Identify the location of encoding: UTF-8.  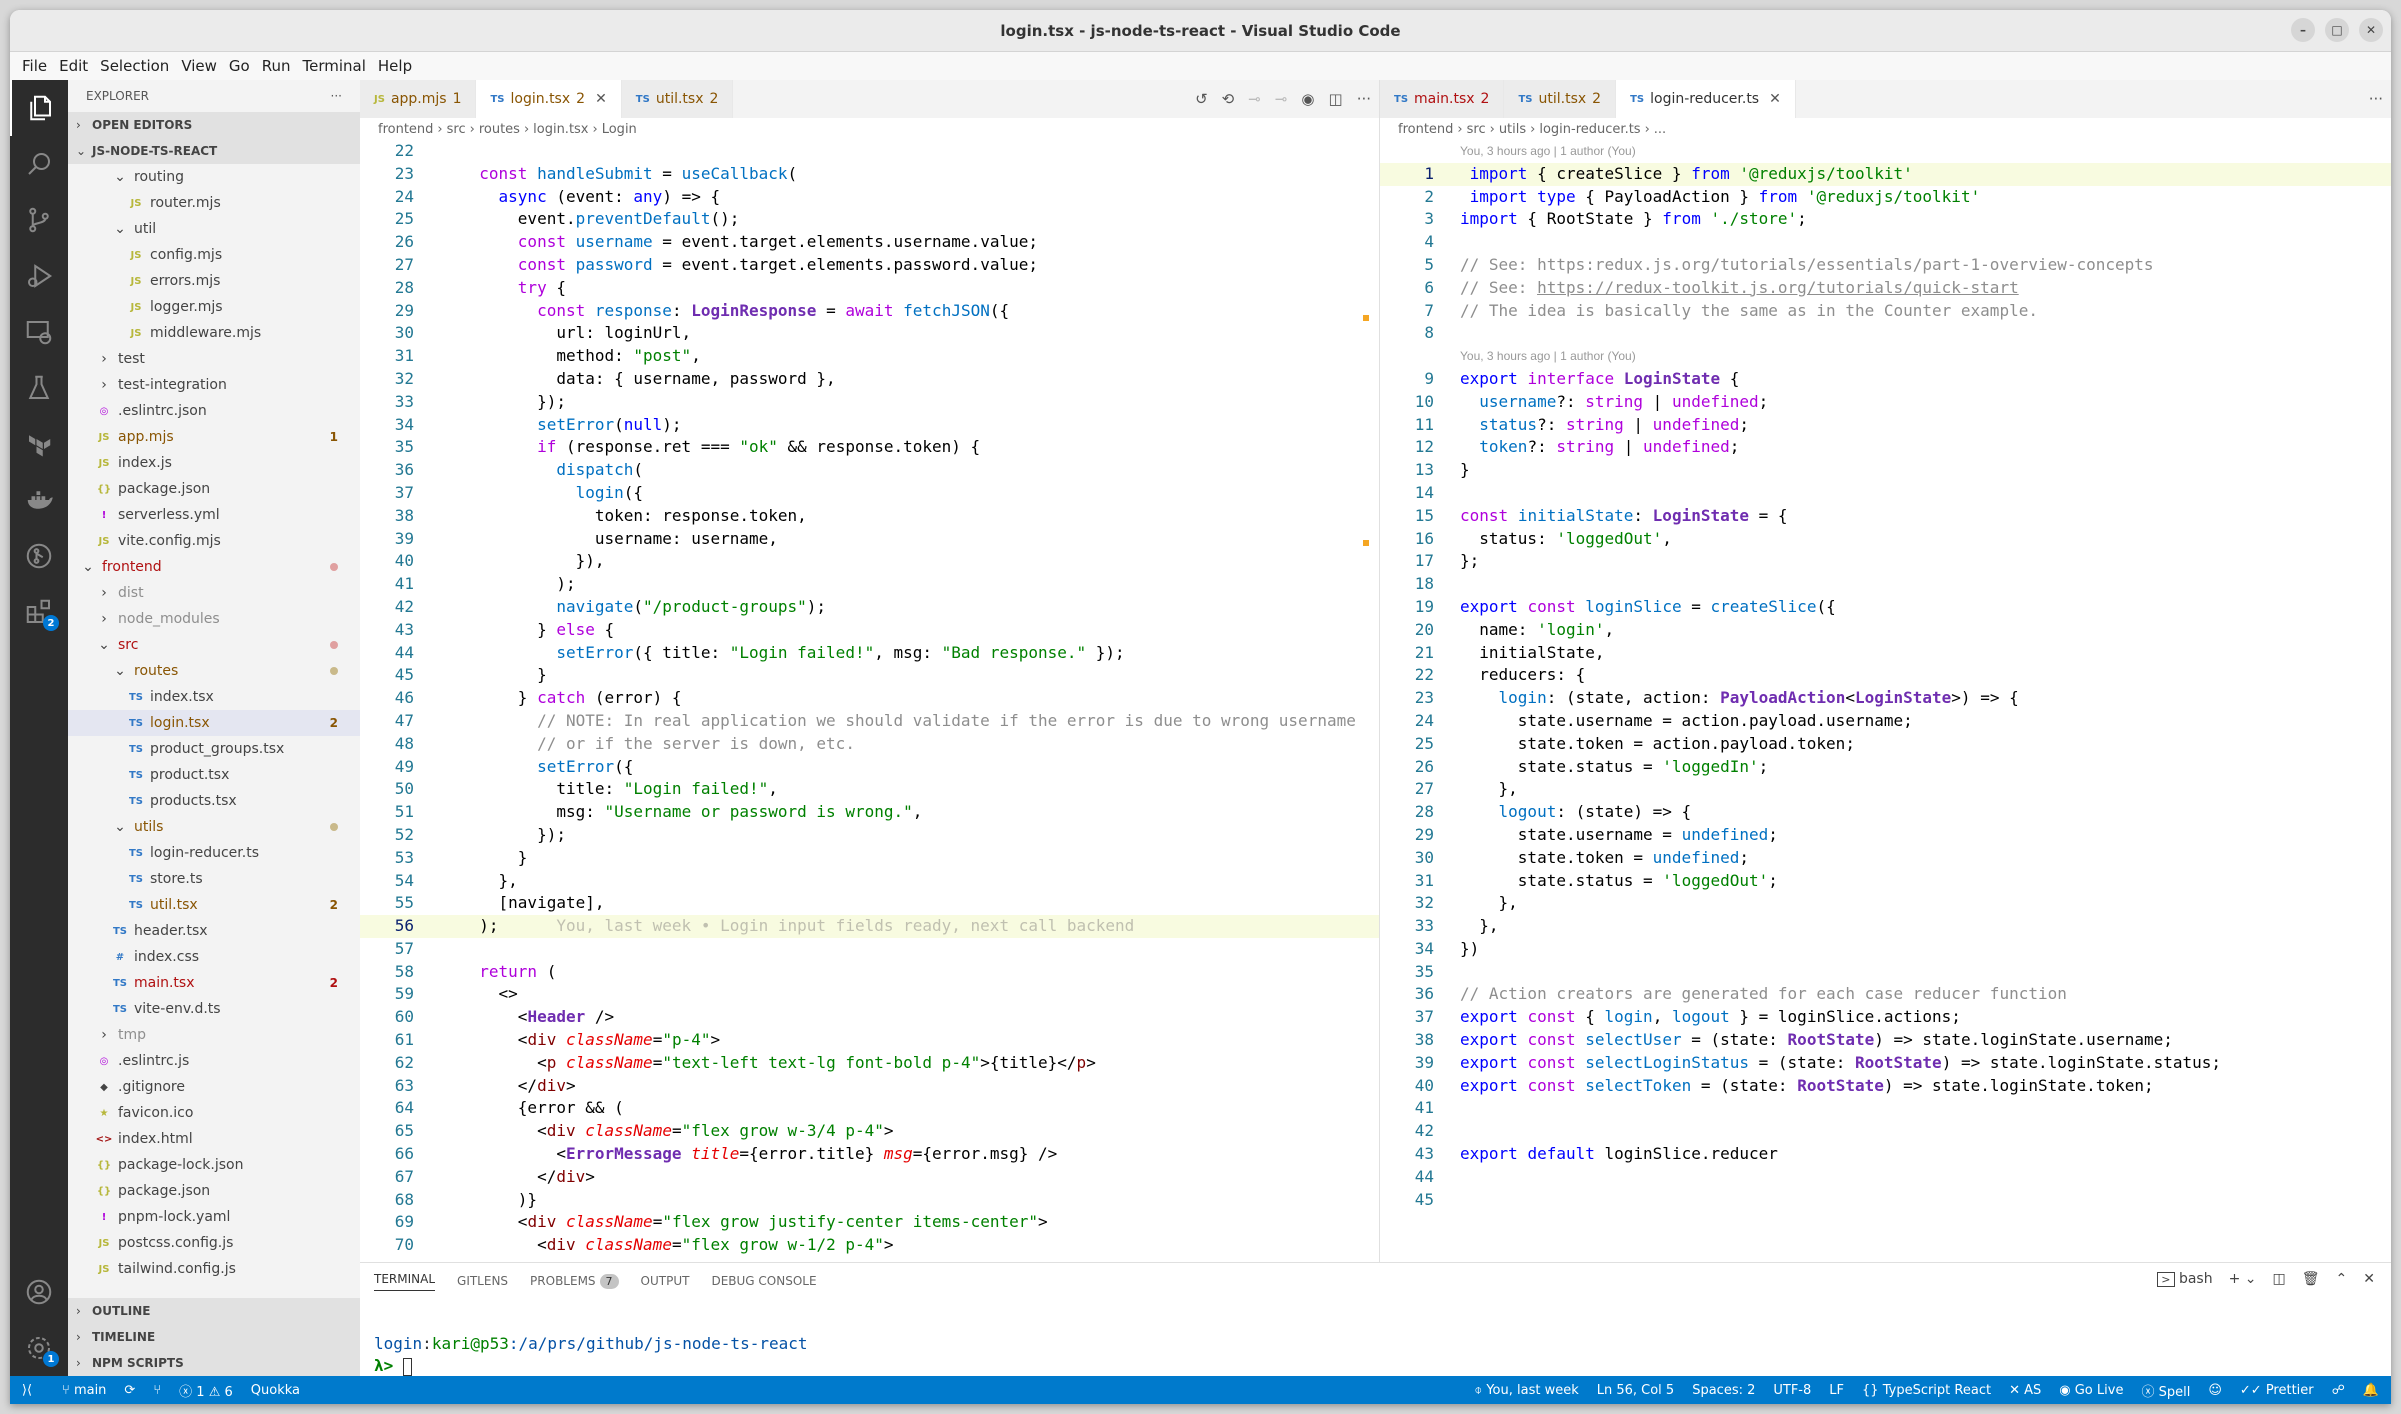
(1792, 1390).